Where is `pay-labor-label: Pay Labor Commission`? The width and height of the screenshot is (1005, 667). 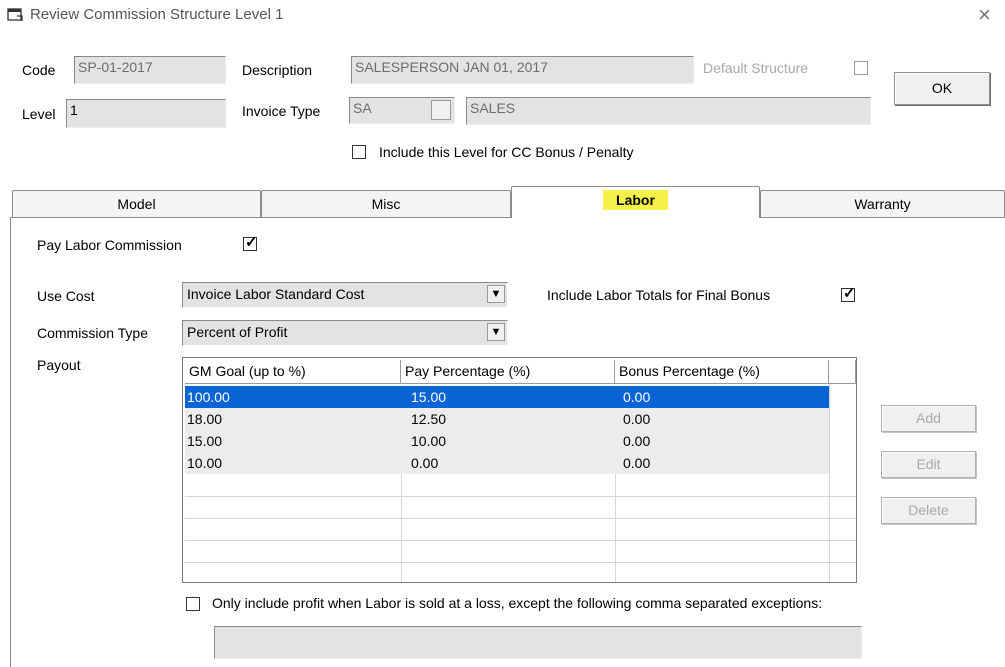
pay-labor-label: Pay Labor Commission is located at coordinates (109, 245).